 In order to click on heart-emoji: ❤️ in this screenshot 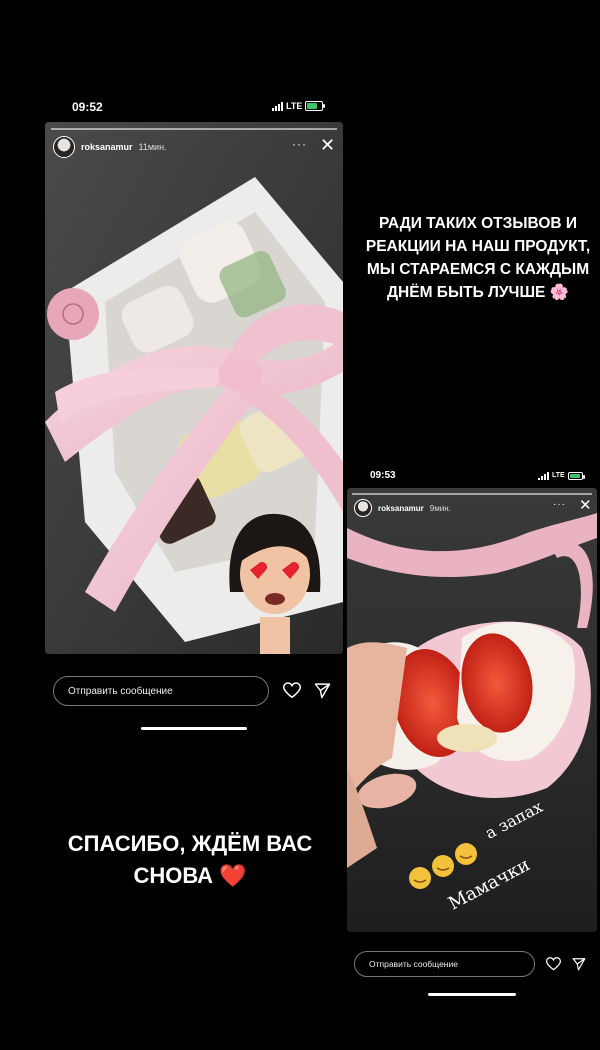, I will do `click(233, 875)`.